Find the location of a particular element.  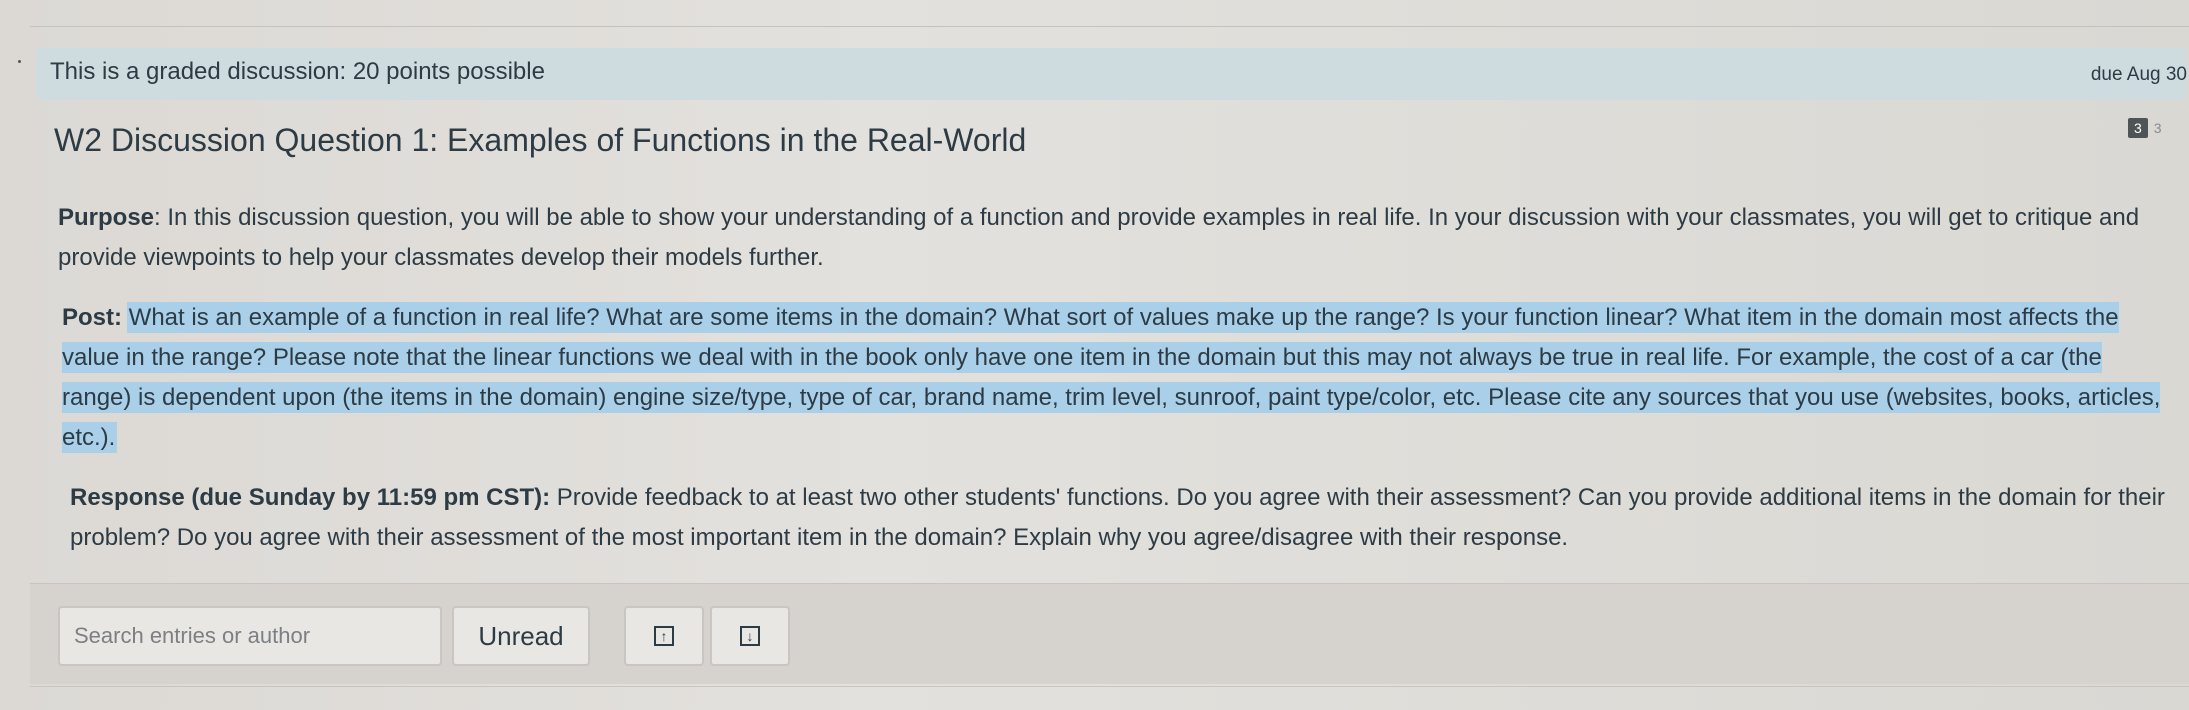

arrow-down-box-icon: ↓ is located at coordinates (750, 636).